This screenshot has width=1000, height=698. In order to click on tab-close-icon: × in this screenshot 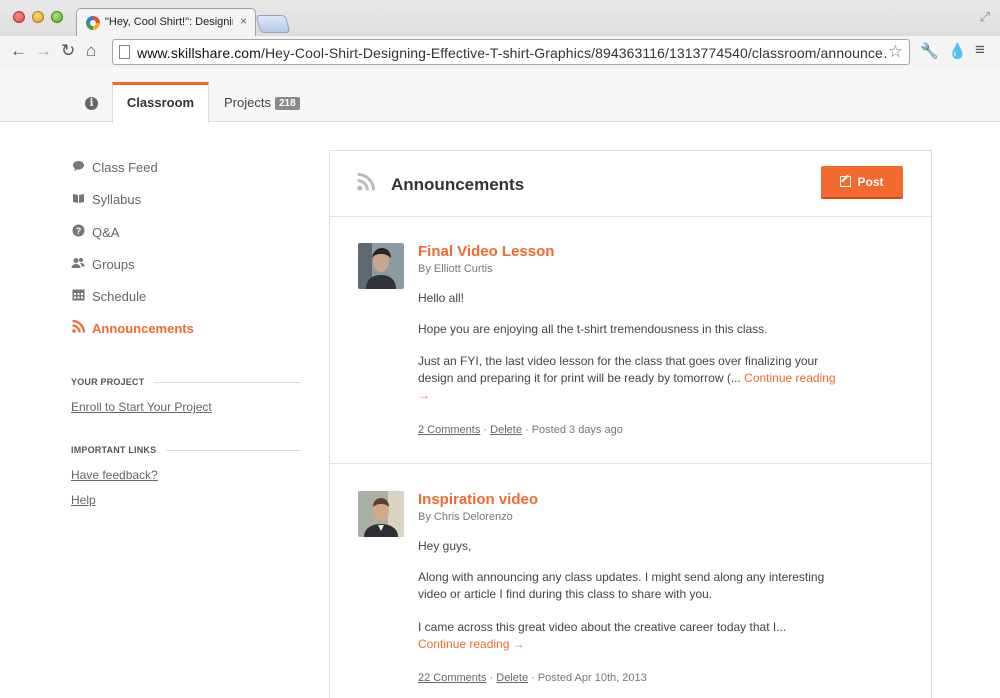, I will do `click(243, 21)`.